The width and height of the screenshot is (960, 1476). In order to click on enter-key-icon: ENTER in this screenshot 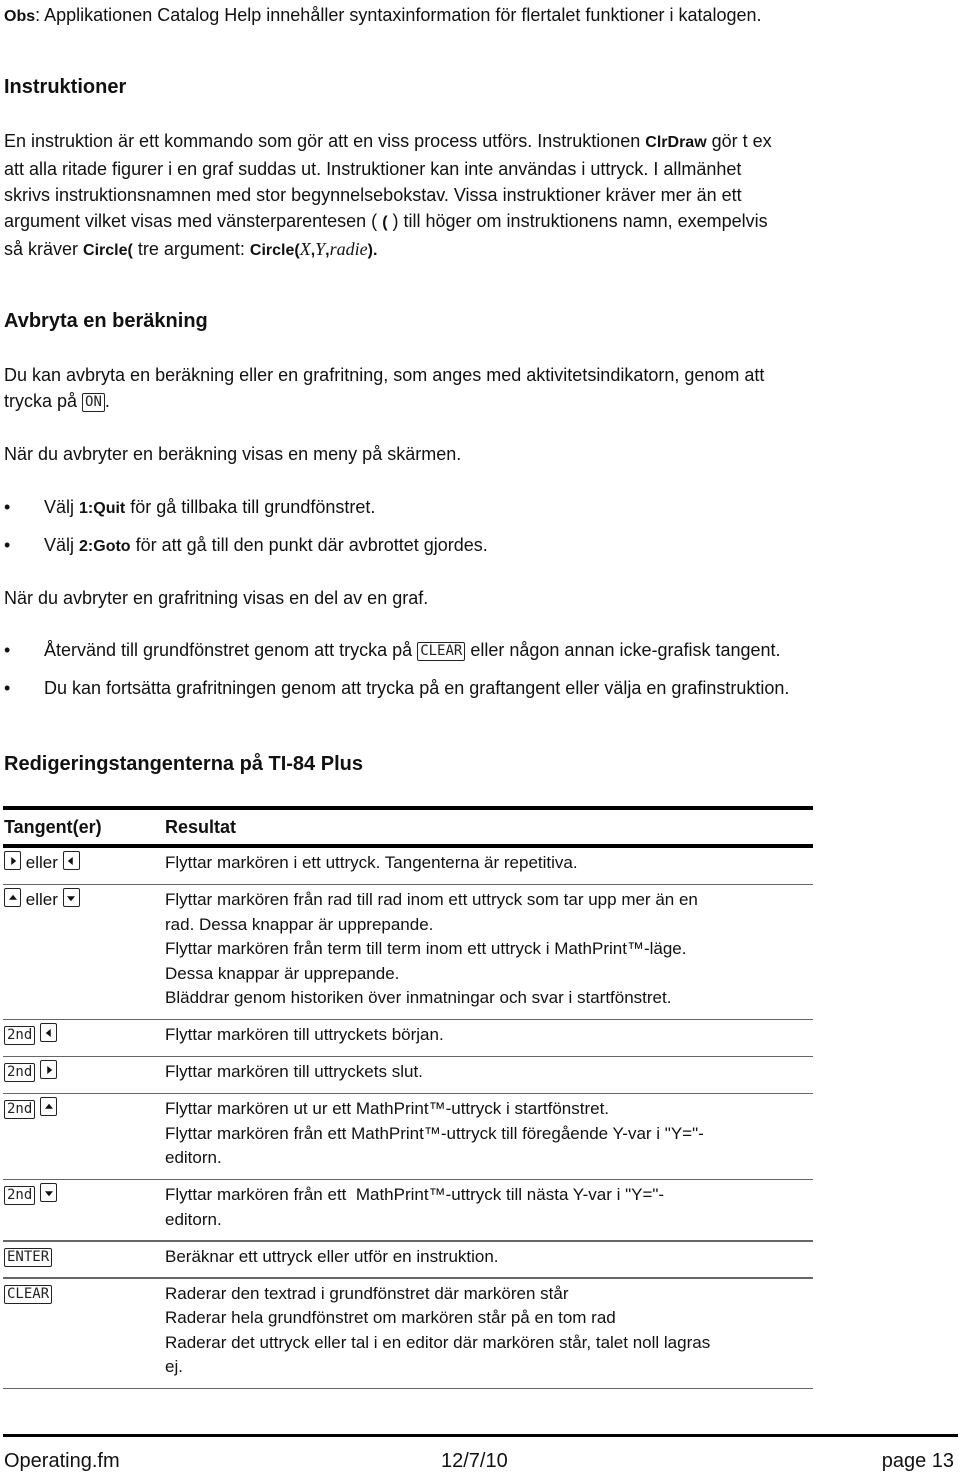, I will do `click(28, 1257)`.